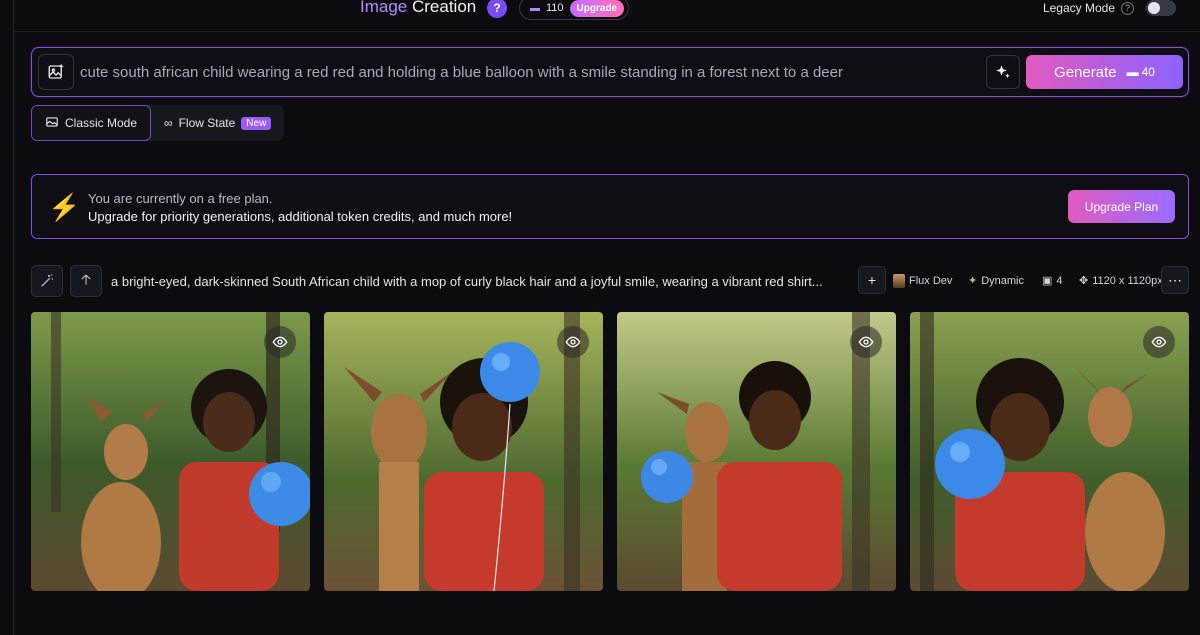 This screenshot has width=1200, height=635. Describe the element at coordinates (7, 317) in the screenshot. I see `left-rail` at that location.